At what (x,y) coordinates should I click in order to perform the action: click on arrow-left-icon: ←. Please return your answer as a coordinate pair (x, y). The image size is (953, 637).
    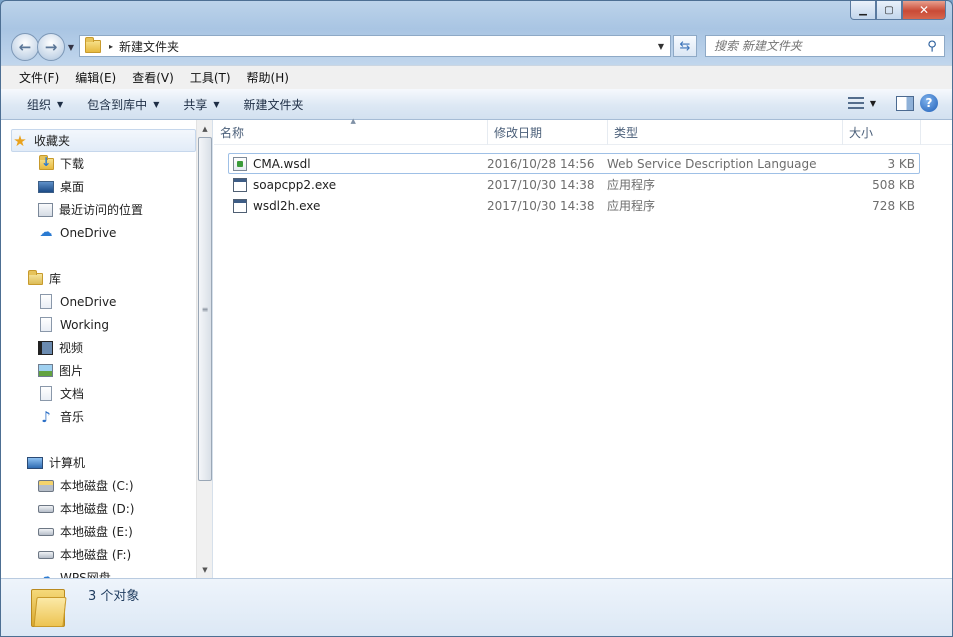
    Looking at the image, I should click on (25, 47).